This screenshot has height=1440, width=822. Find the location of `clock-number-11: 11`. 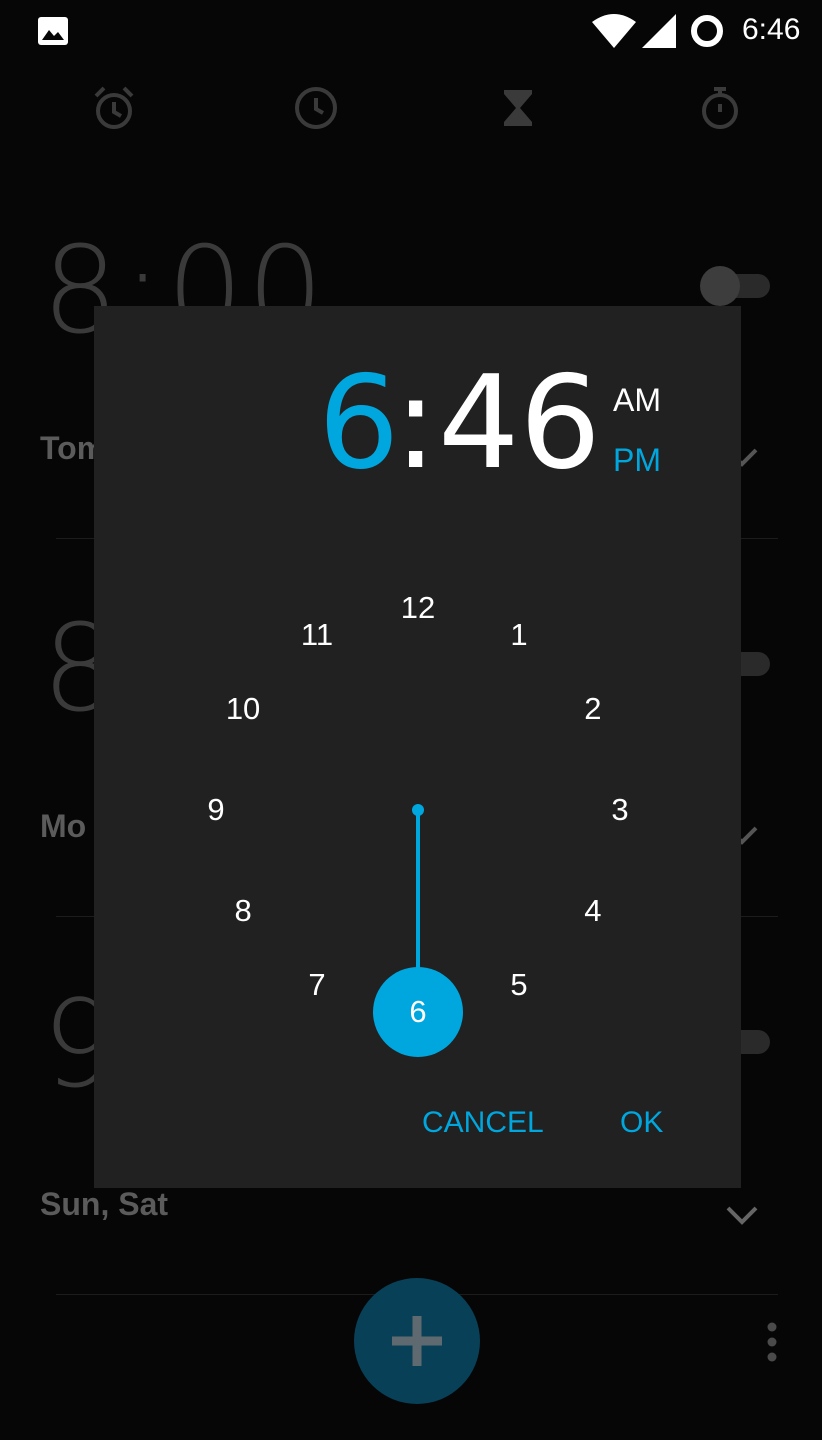

clock-number-11: 11 is located at coordinates (317, 635).